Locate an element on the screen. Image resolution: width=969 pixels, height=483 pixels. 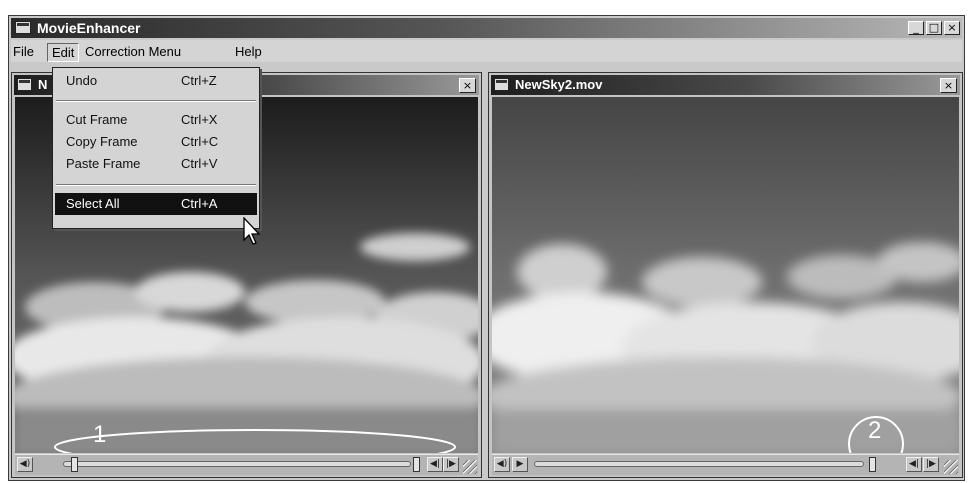
mouse-cursor-icon is located at coordinates (252, 231).